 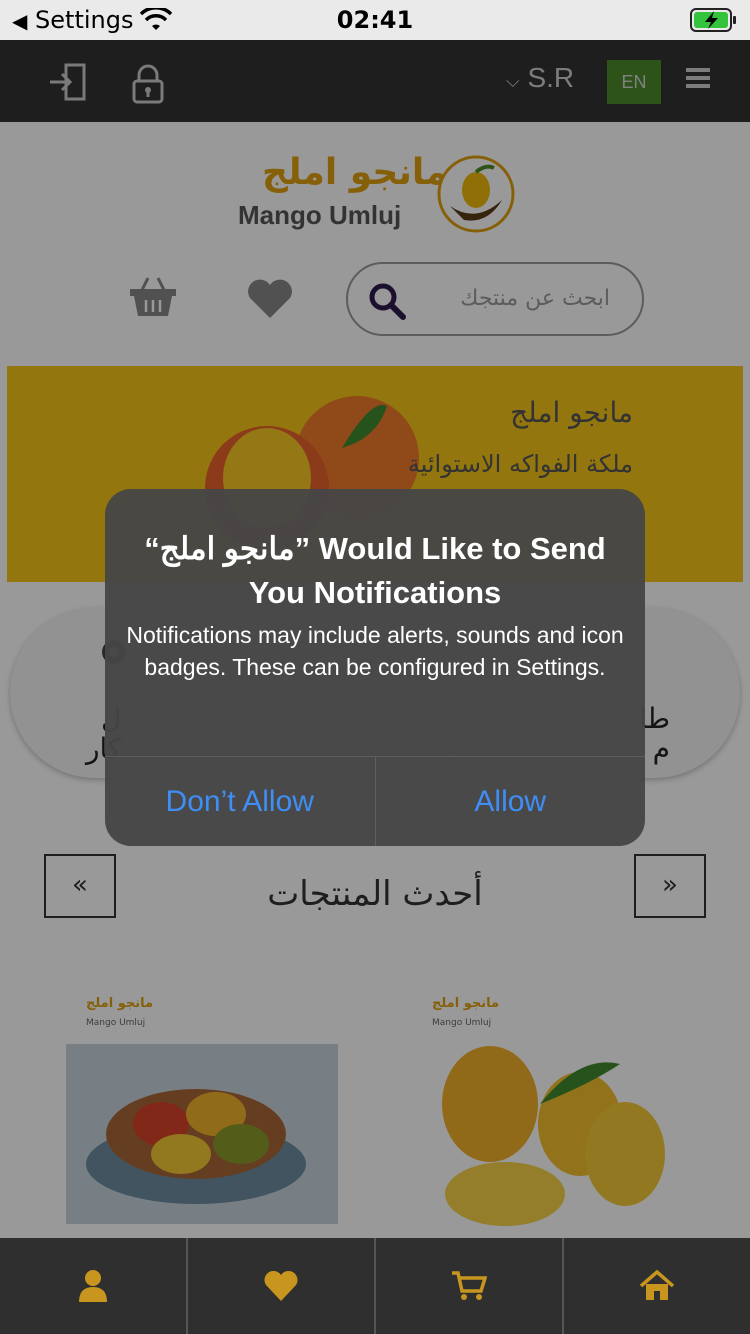 What do you see at coordinates (511, 801) in the screenshot?
I see `allow-button: Allow` at bounding box center [511, 801].